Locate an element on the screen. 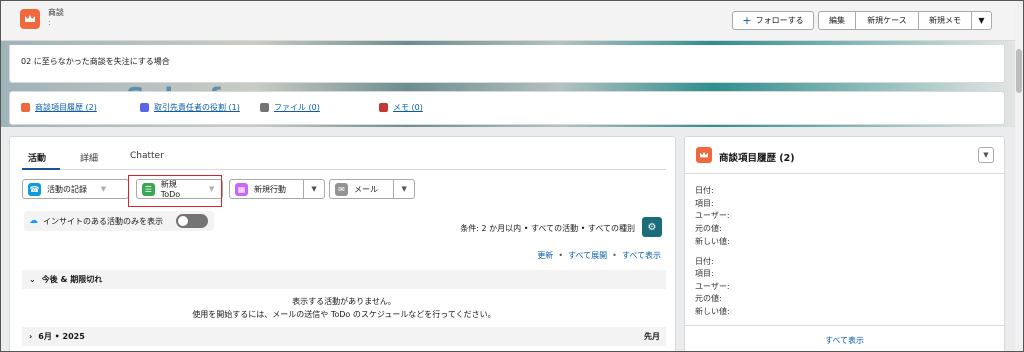 The height and width of the screenshot is (352, 1024). opportunity-crown-icon is located at coordinates (30, 19).